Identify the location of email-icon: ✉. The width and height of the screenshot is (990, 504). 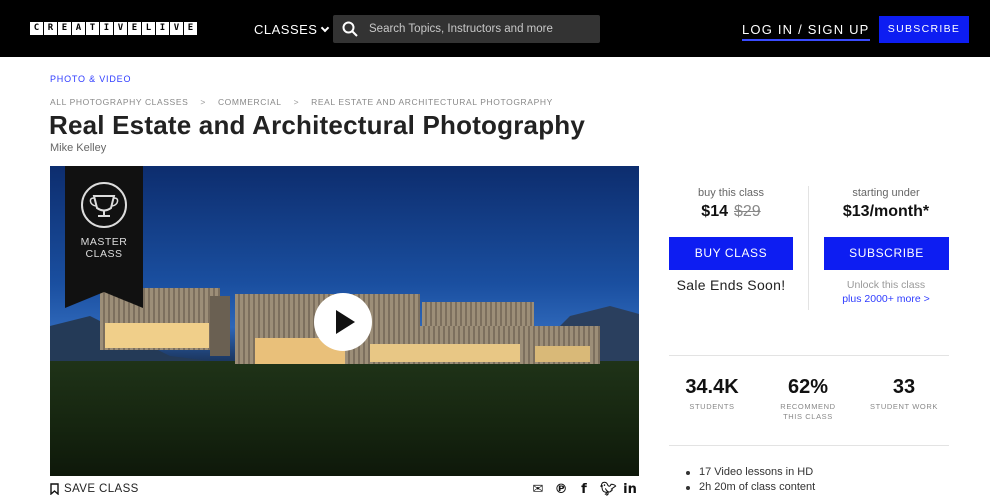
(538, 489).